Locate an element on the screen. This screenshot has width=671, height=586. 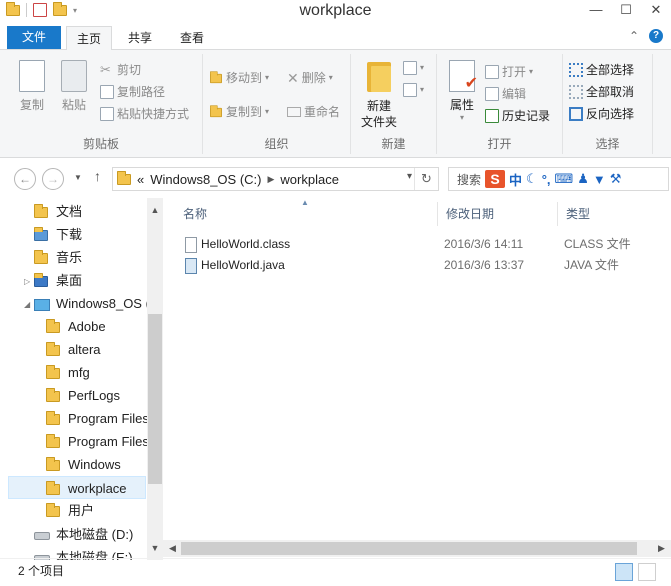
cut-button: ✂ 剪切 is located at coordinates (120, 70).